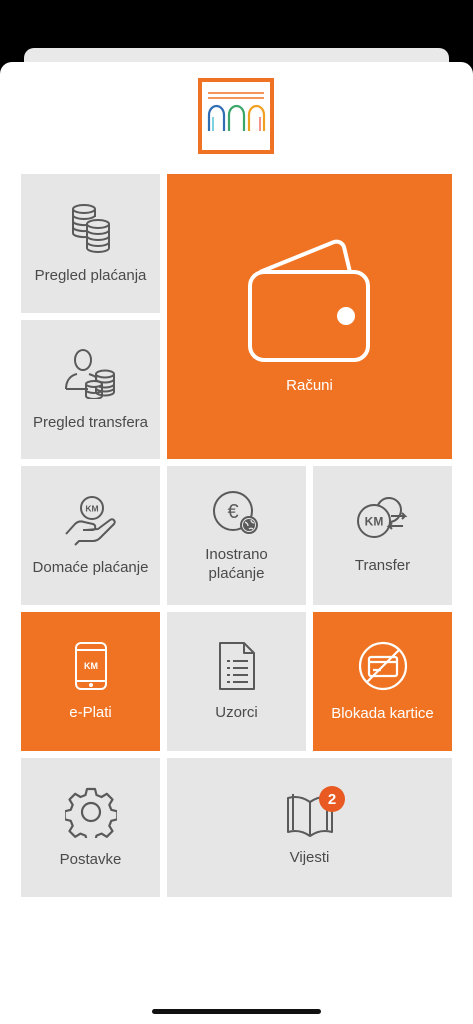 The width and height of the screenshot is (473, 1024). Describe the element at coordinates (90, 275) in the screenshot. I see `tile-label: Pregled plaćanja` at that location.